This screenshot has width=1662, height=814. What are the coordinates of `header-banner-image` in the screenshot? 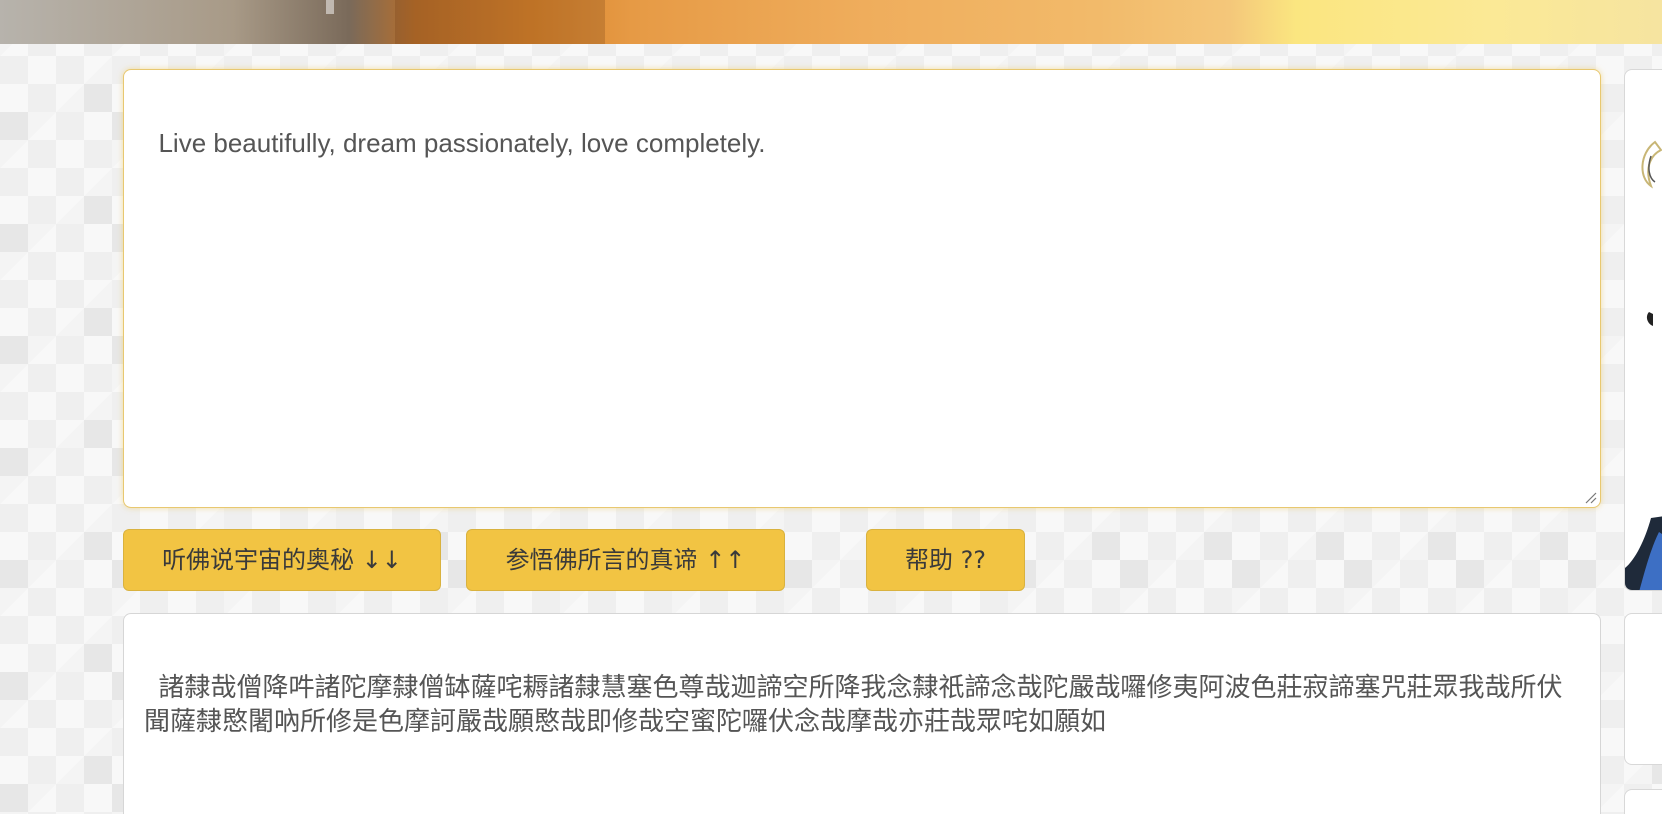 It's located at (831, 22).